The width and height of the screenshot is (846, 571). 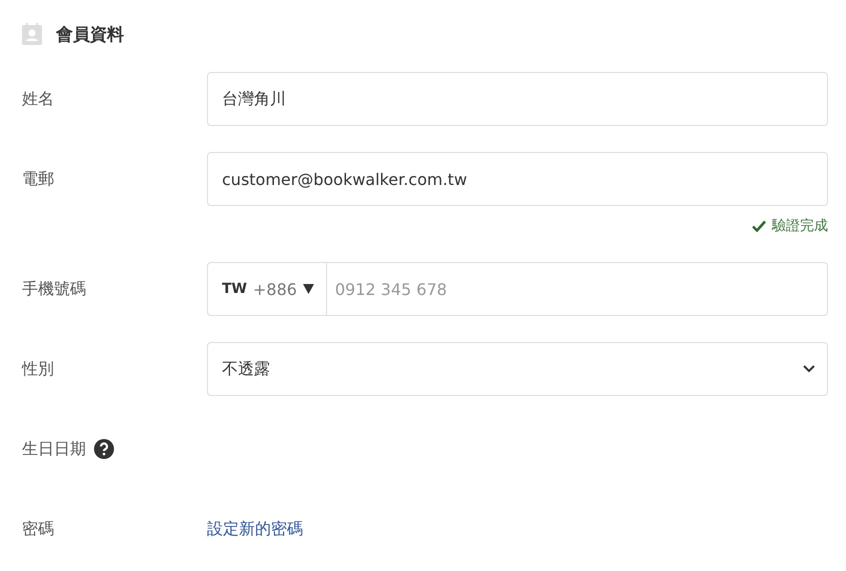 What do you see at coordinates (32, 34) in the screenshot?
I see `contact-card-icon` at bounding box center [32, 34].